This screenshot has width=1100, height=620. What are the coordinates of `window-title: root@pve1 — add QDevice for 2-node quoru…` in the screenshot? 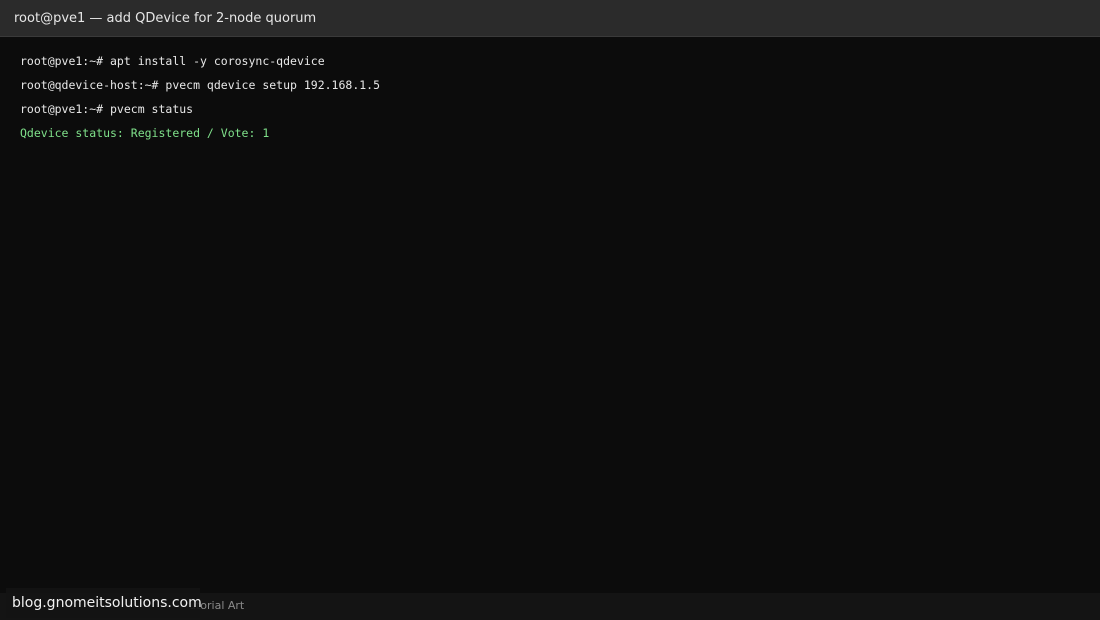 It's located at (165, 18).